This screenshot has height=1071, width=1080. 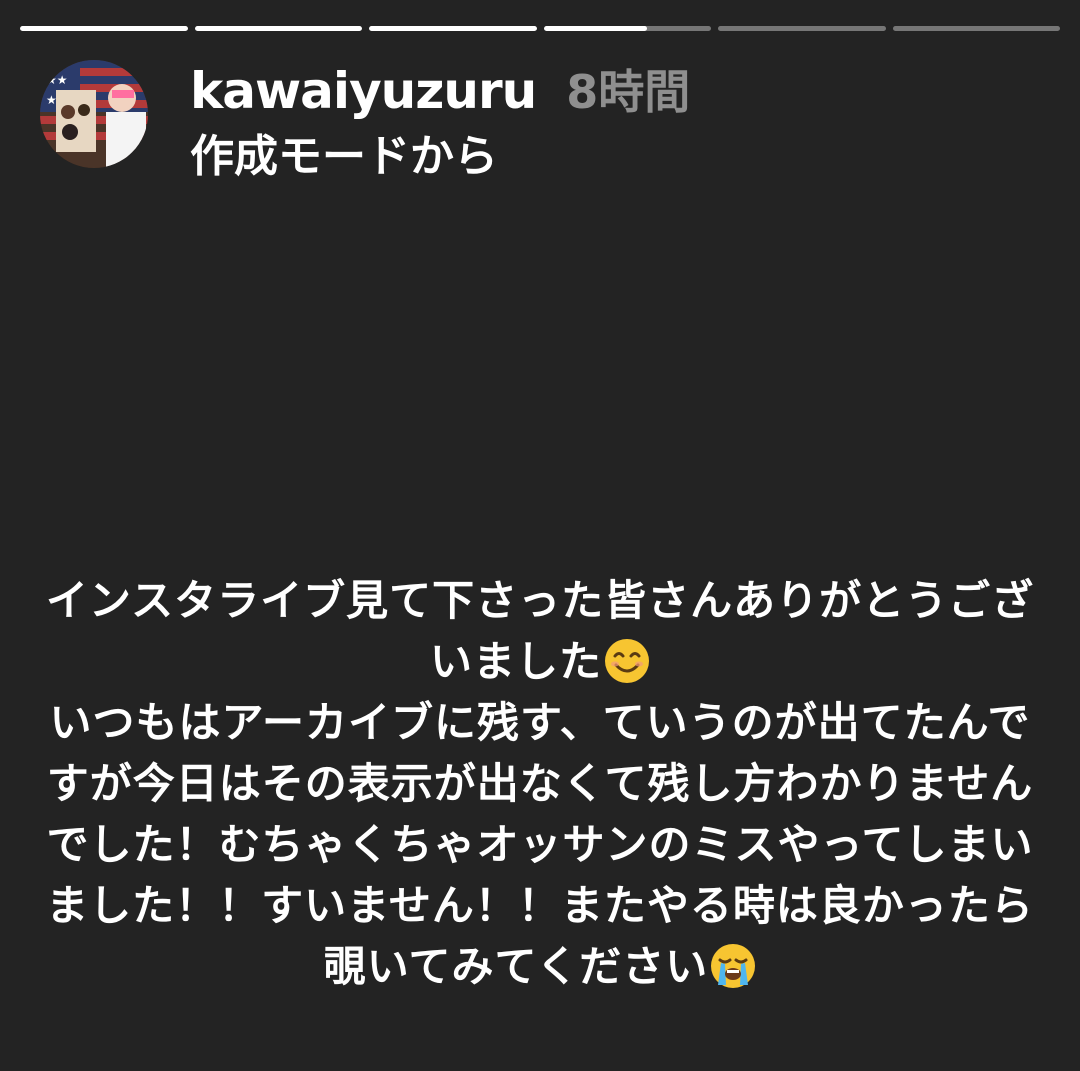 I want to click on caption-line: いました, so click(x=540, y=661).